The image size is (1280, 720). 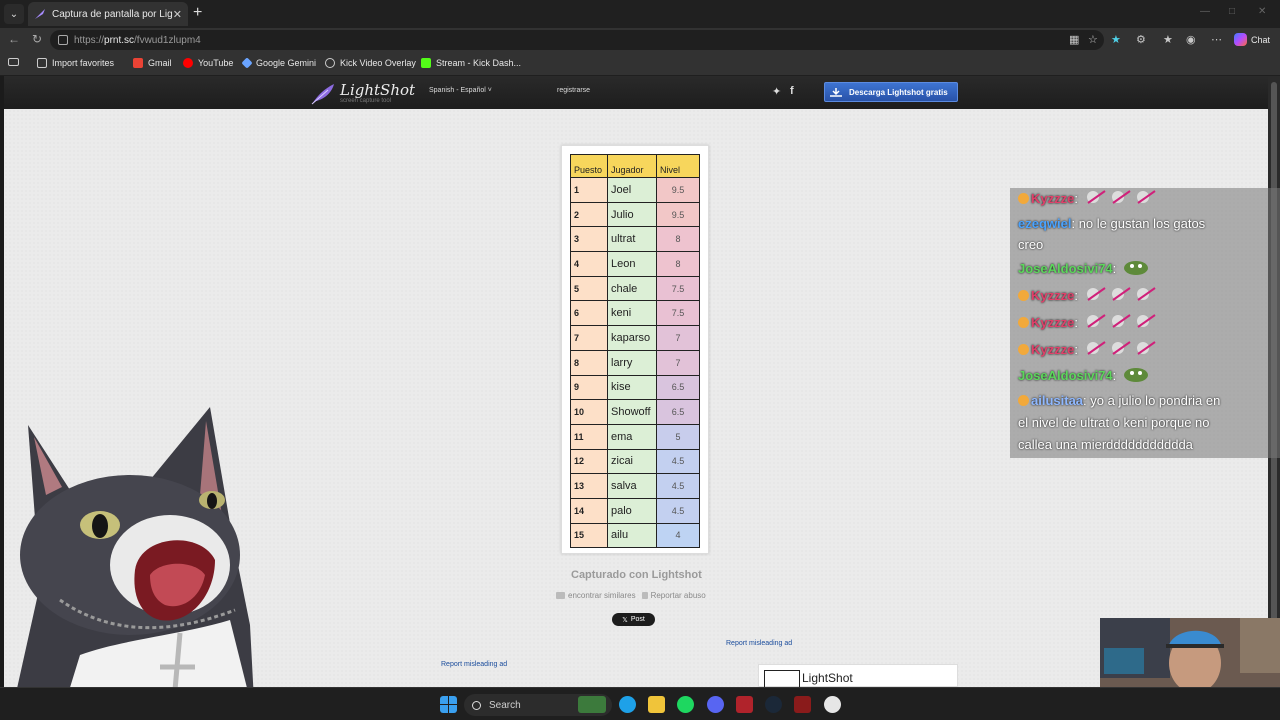 What do you see at coordinates (589, 510) in the screenshot?
I see `cell-position: 14` at bounding box center [589, 510].